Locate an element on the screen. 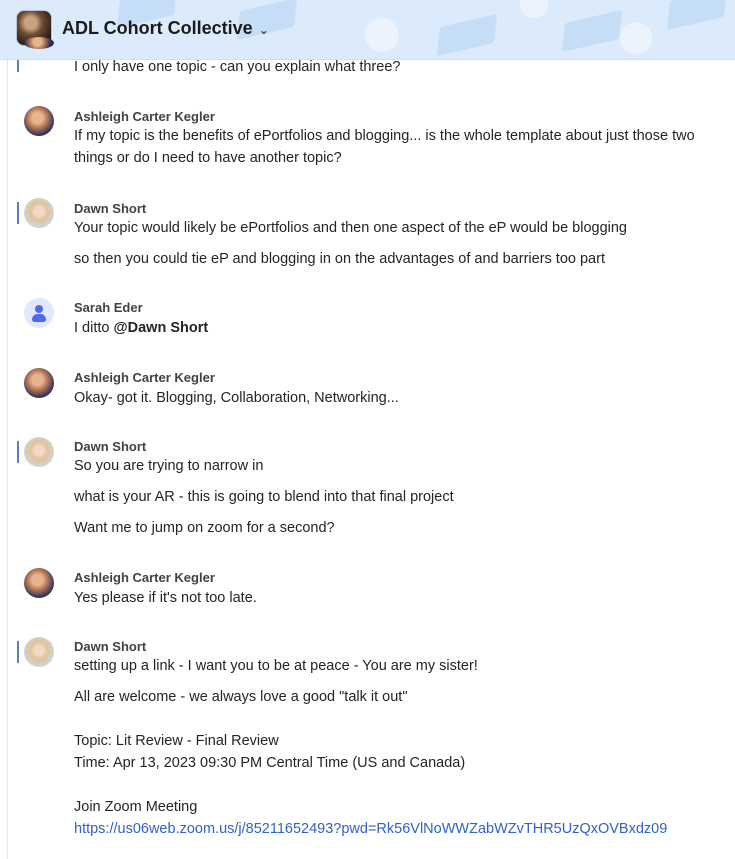 This screenshot has height=859, width=735. message-text: Yes please if it's not too late. is located at coordinates (165, 598).